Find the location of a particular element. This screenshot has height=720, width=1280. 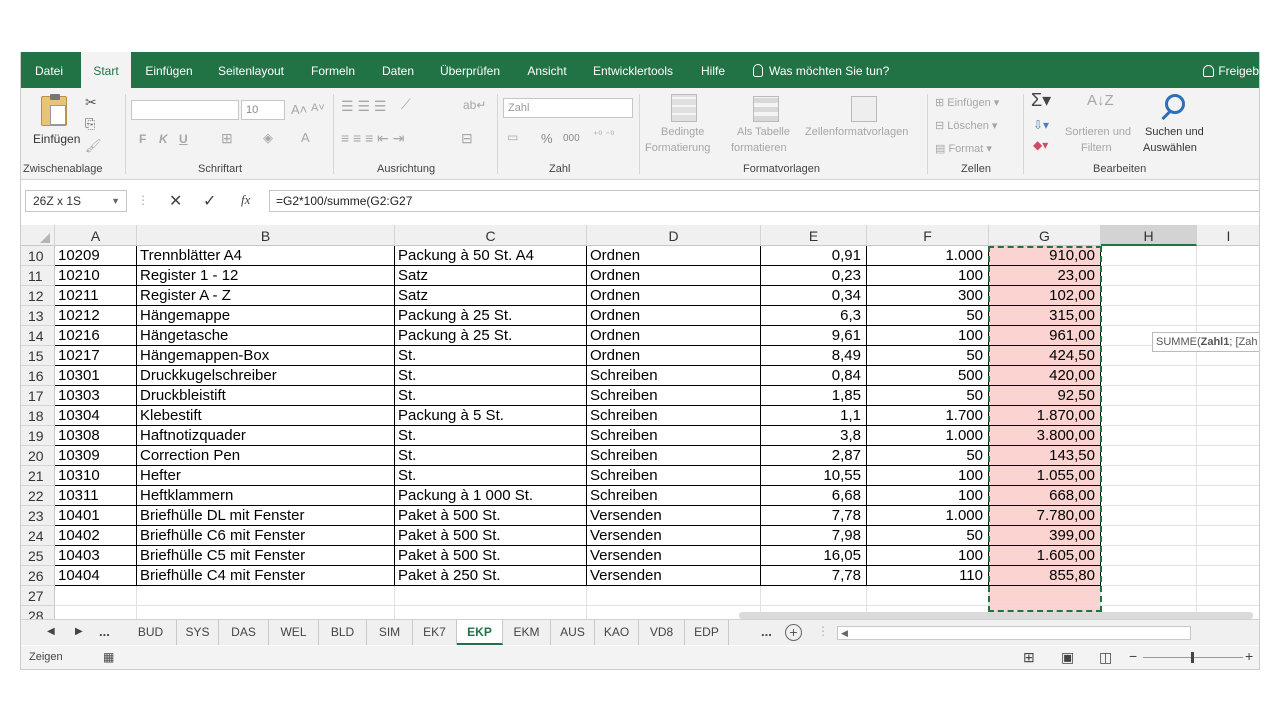

thousands-button: 000 is located at coordinates (571, 138).